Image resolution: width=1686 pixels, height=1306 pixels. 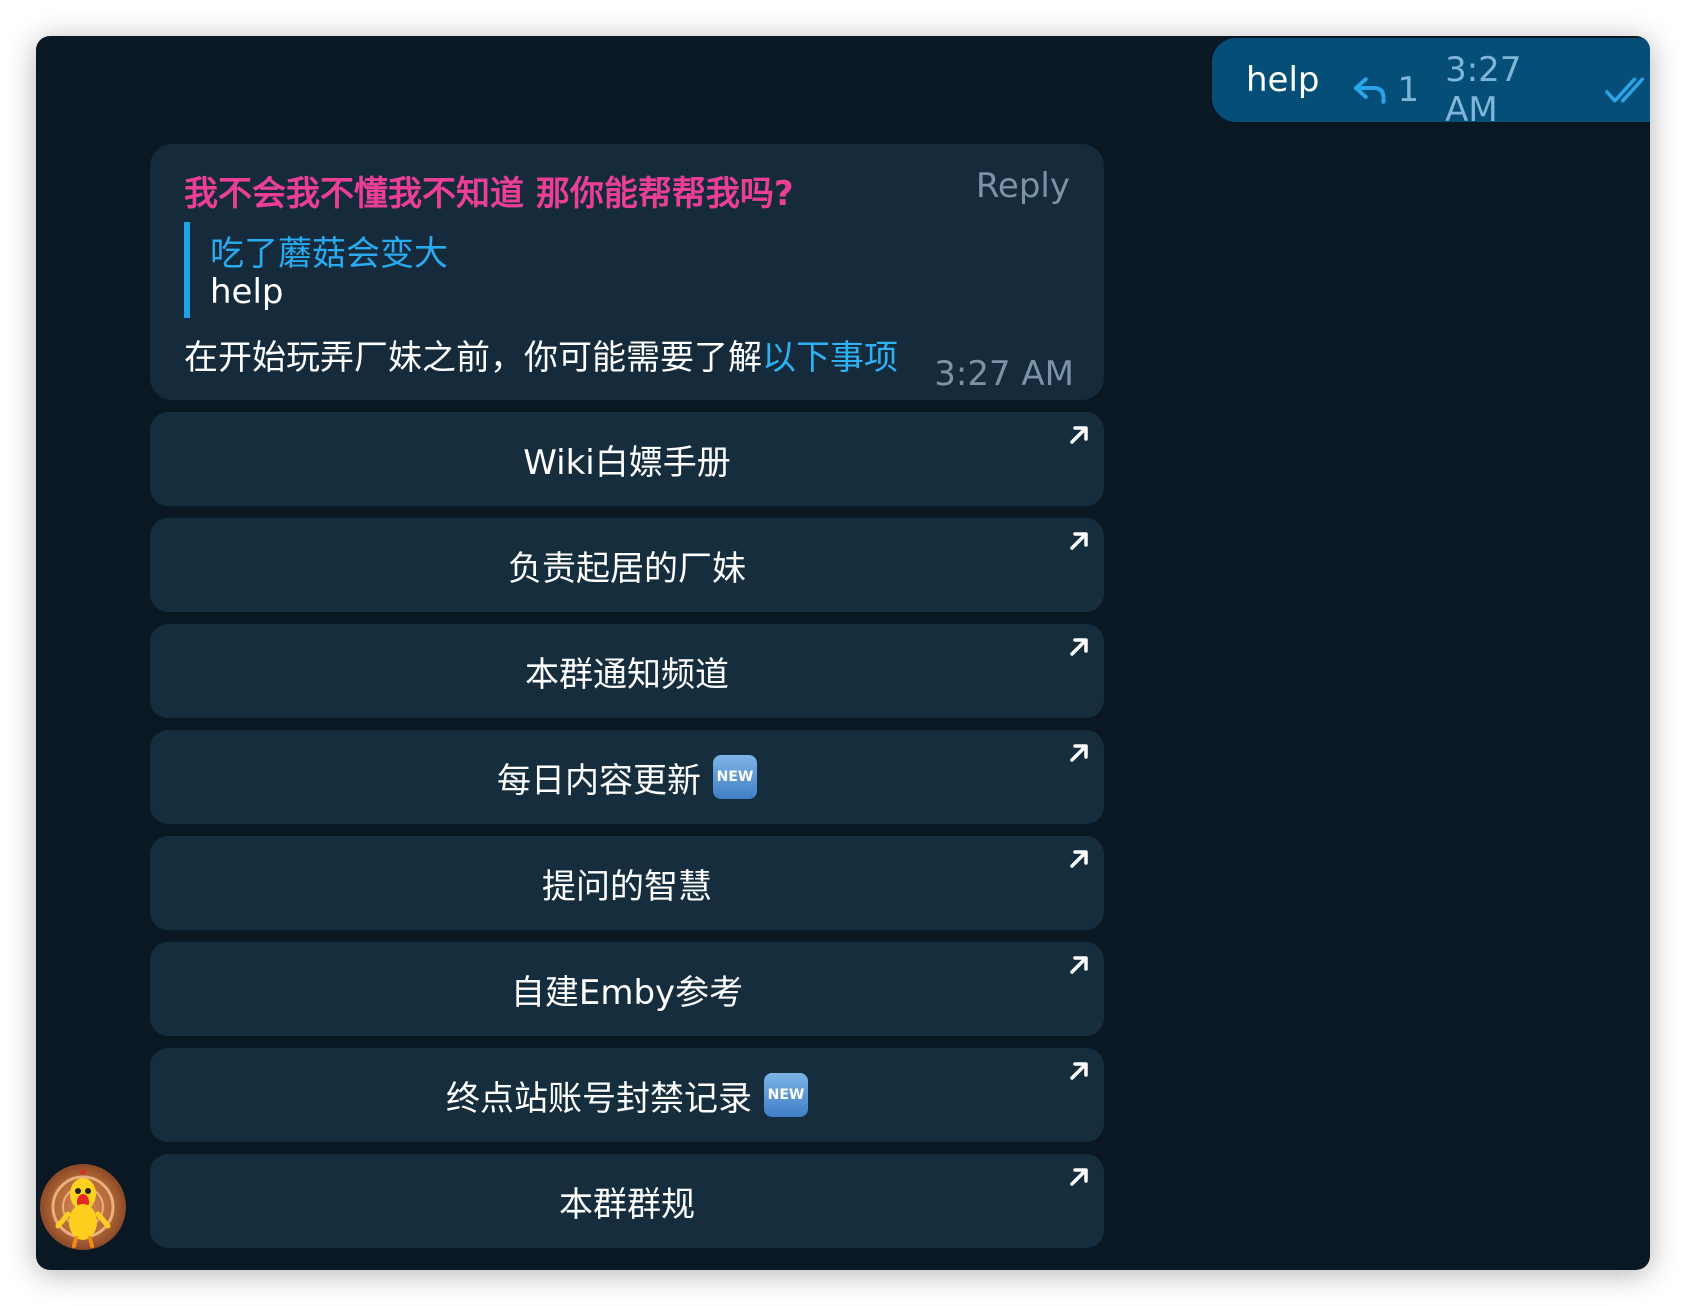 I want to click on keyboard-button-ask-wisdom: 提问的智慧, so click(x=627, y=883).